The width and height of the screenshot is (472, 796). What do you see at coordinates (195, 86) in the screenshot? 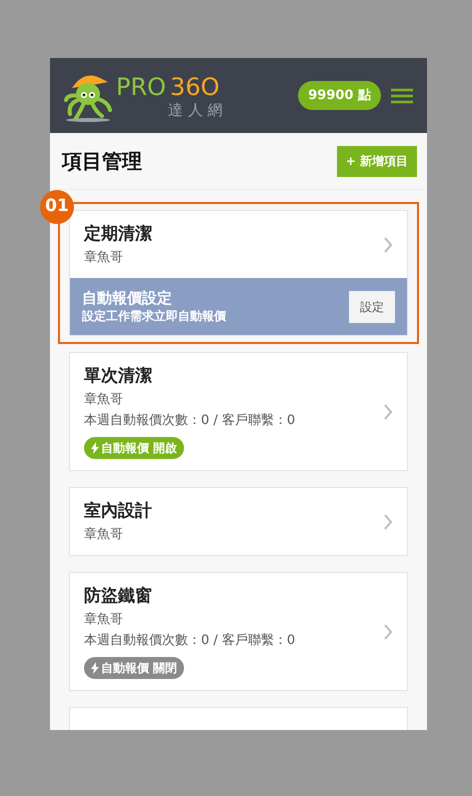
I see `logo-number: 36O` at bounding box center [195, 86].